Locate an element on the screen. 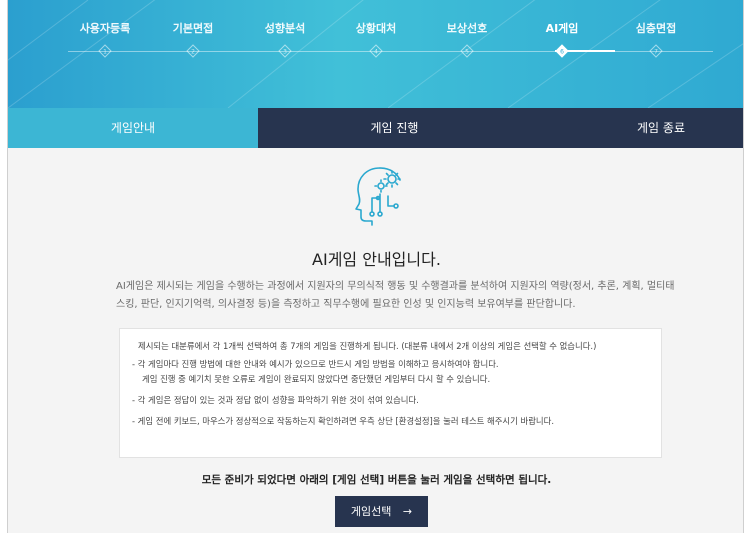 This screenshot has height=533, width=750. step-deep-interview: 심층면접 is located at coordinates (656, 28).